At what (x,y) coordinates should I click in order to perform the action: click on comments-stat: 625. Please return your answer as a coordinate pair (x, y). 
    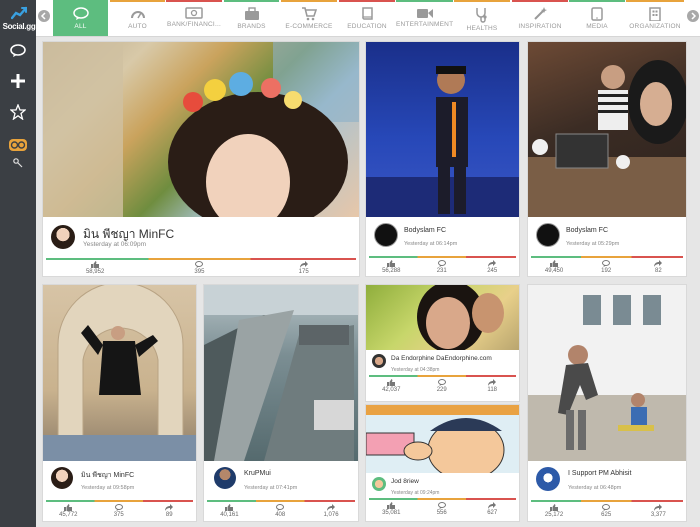
    Looking at the image, I should click on (606, 511).